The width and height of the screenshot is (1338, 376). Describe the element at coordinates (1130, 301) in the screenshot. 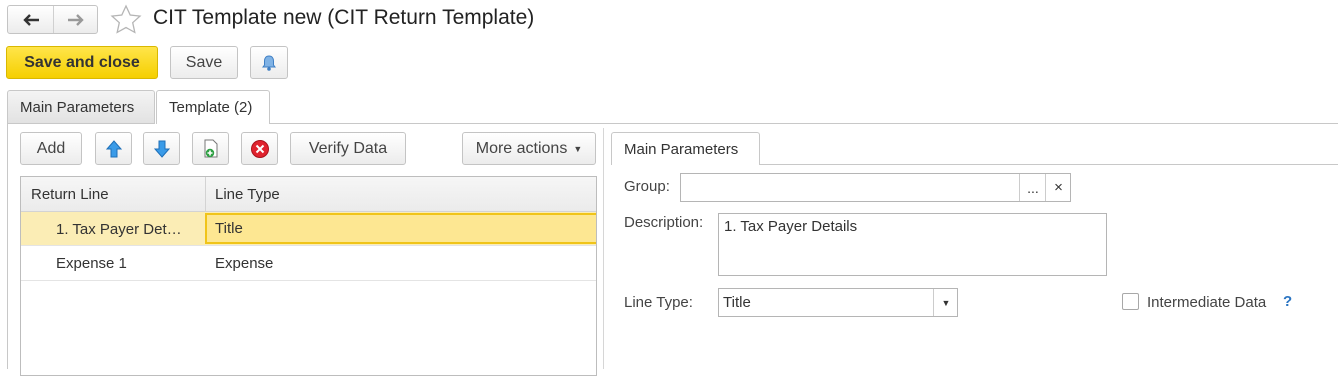

I see `intermediate-data-checkbox` at that location.